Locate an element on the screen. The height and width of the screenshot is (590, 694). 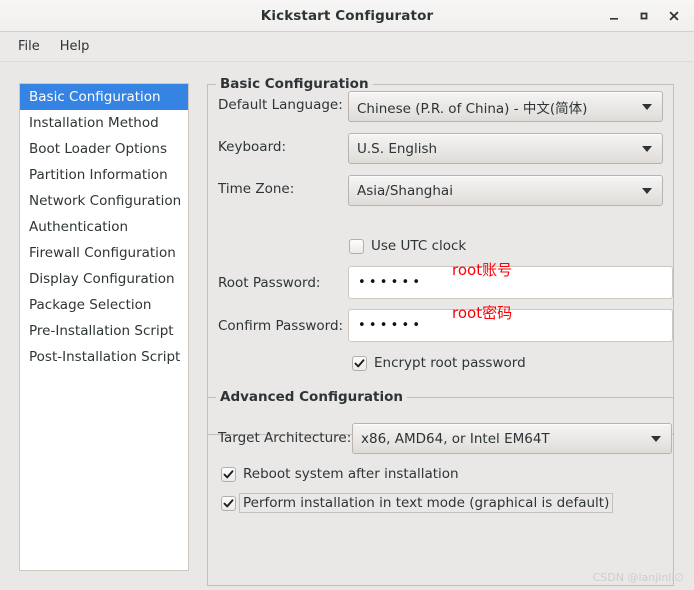
sidebar-item-firewall-configuration: Firewall Configuration is located at coordinates (104, 253).